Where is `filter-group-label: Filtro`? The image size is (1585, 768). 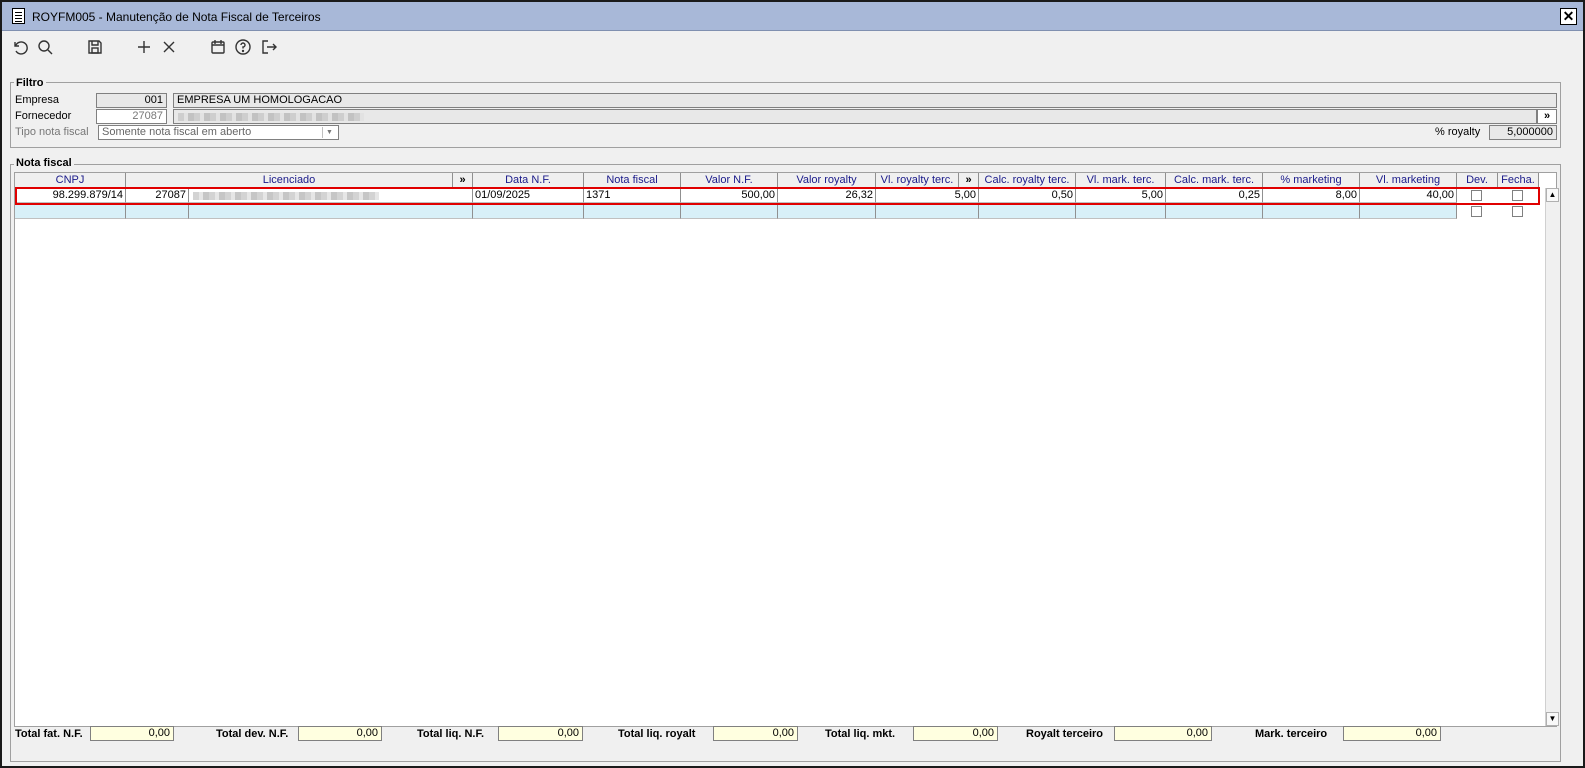
filter-group-label: Filtro is located at coordinates (30, 83).